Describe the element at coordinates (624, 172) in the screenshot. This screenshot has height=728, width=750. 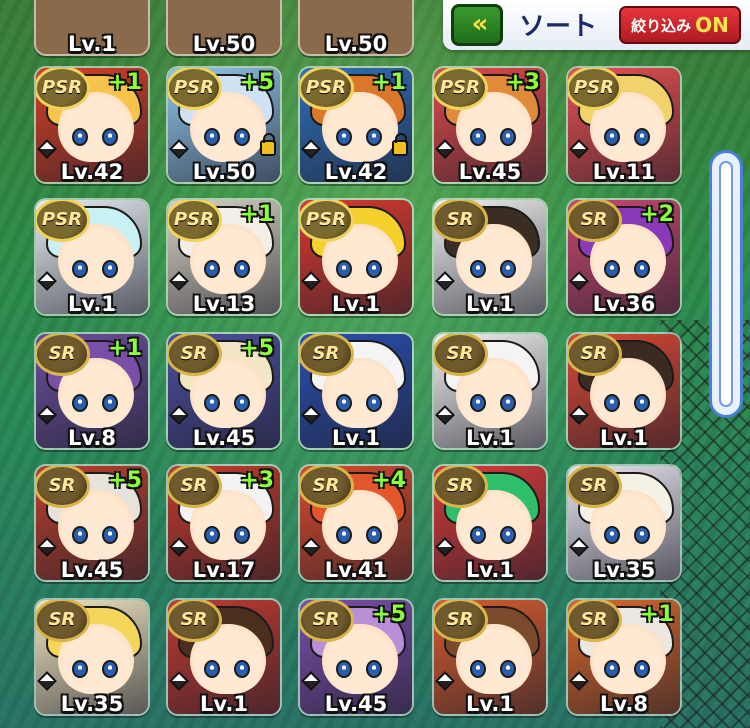
I see `card-level: Lv.11` at that location.